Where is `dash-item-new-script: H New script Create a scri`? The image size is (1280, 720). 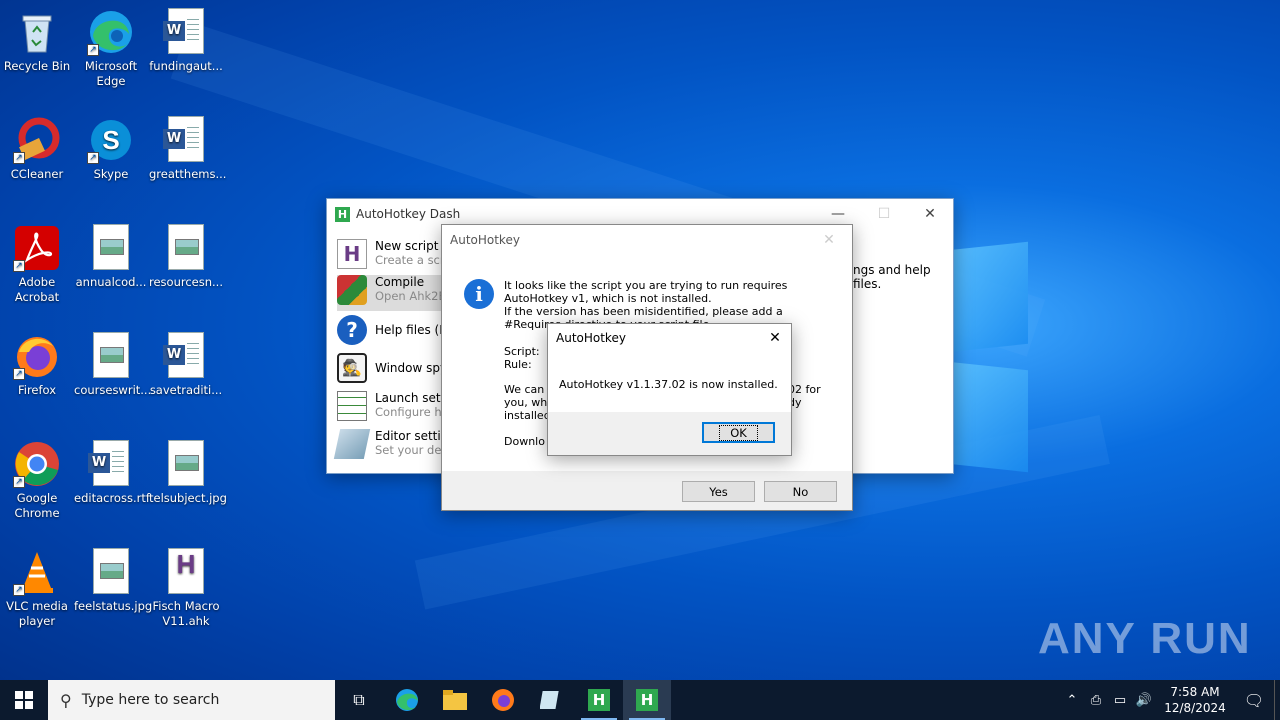 dash-item-new-script: H New script Create a scri is located at coordinates (397, 257).